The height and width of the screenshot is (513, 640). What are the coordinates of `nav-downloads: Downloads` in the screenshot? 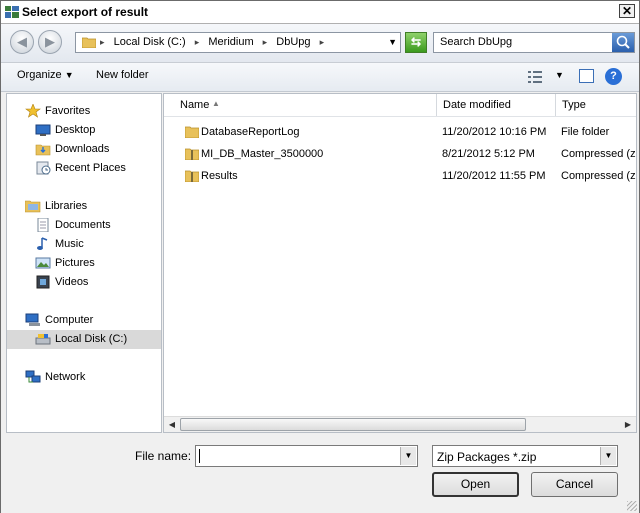 It's located at (84, 149).